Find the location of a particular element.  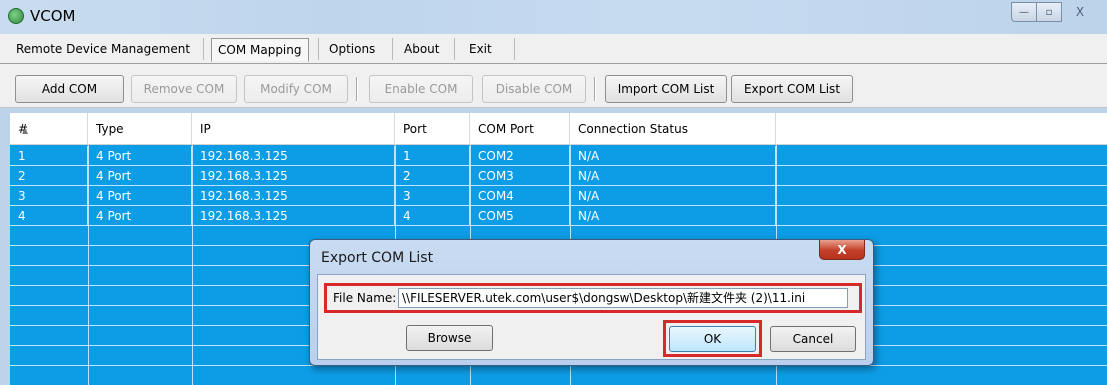

cell-index: 1 is located at coordinates (49, 156).